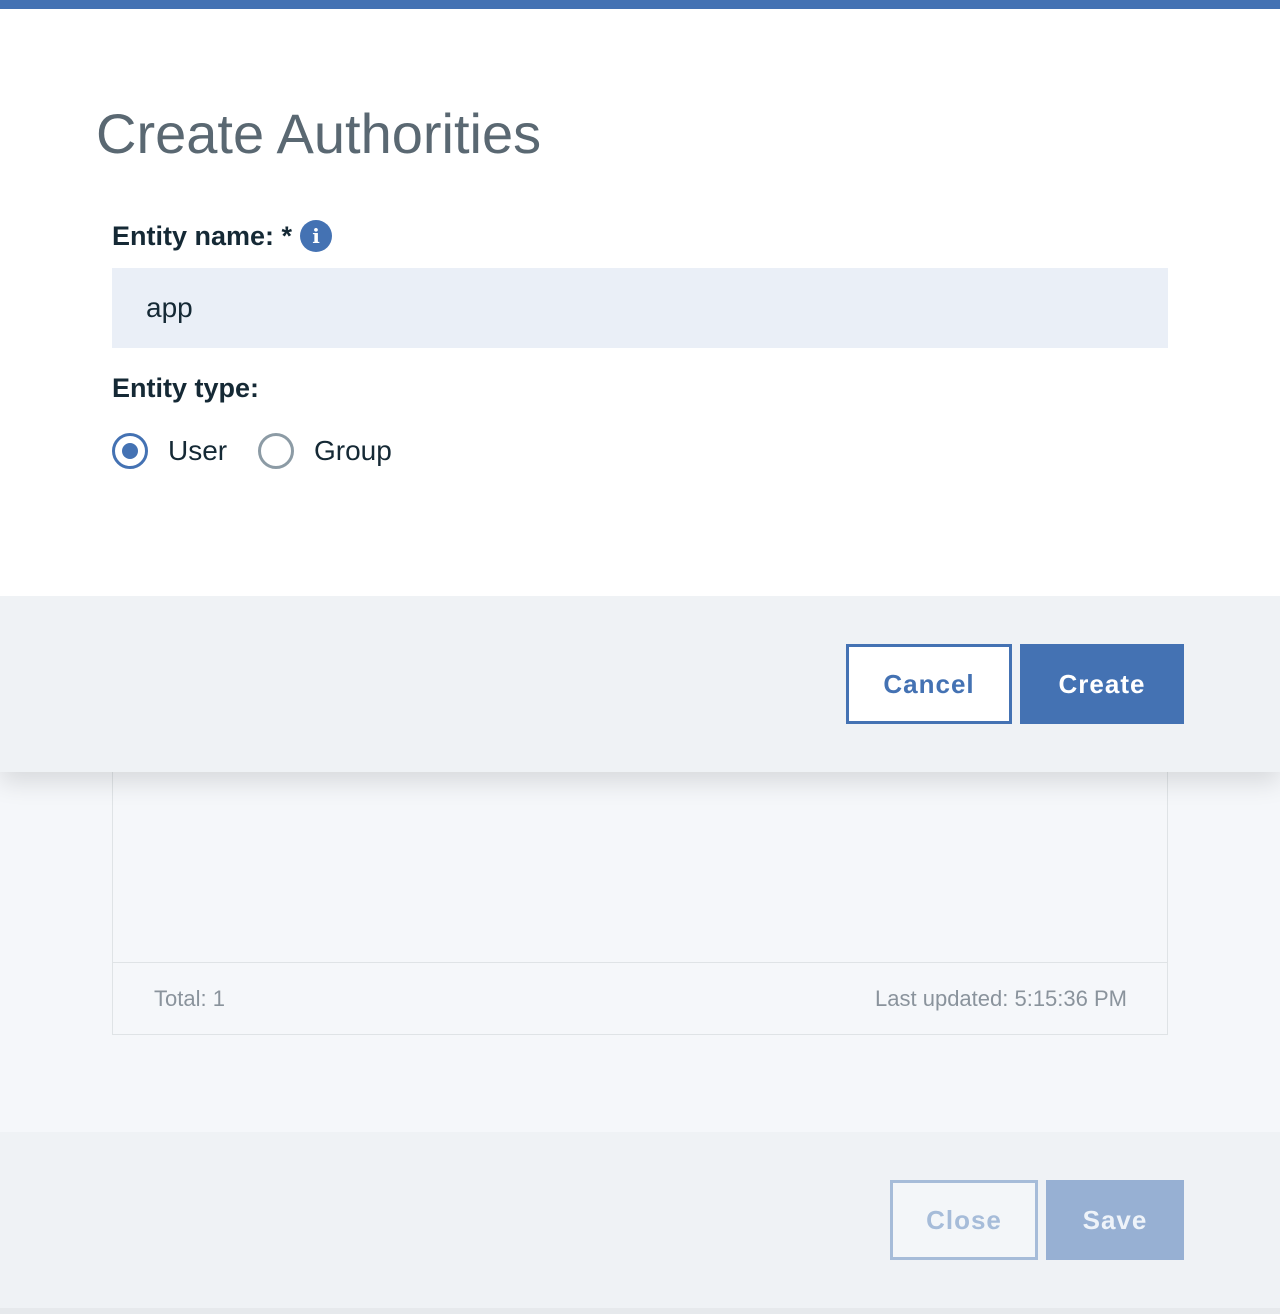 The height and width of the screenshot is (1314, 1280). I want to click on bottom-strip, so click(640, 1311).